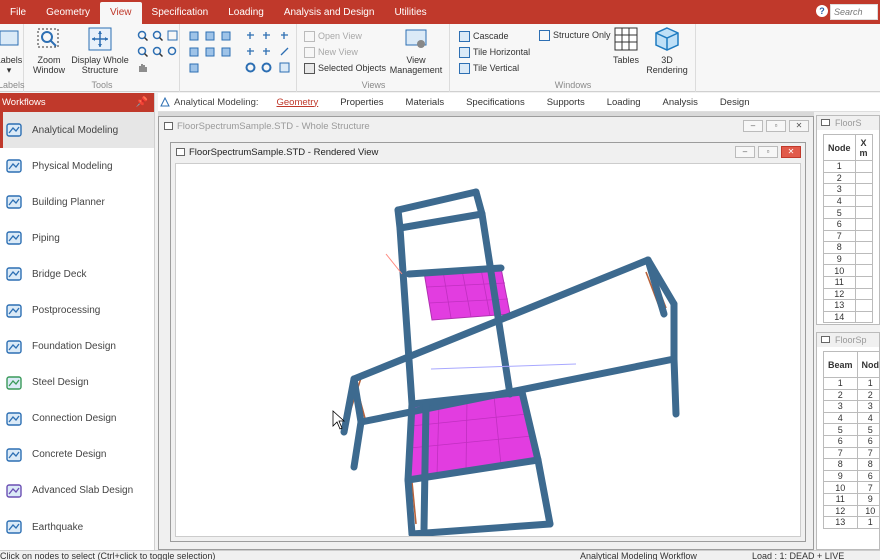  What do you see at coordinates (331, 52) in the screenshot?
I see `new-view-button: New View` at bounding box center [331, 52].